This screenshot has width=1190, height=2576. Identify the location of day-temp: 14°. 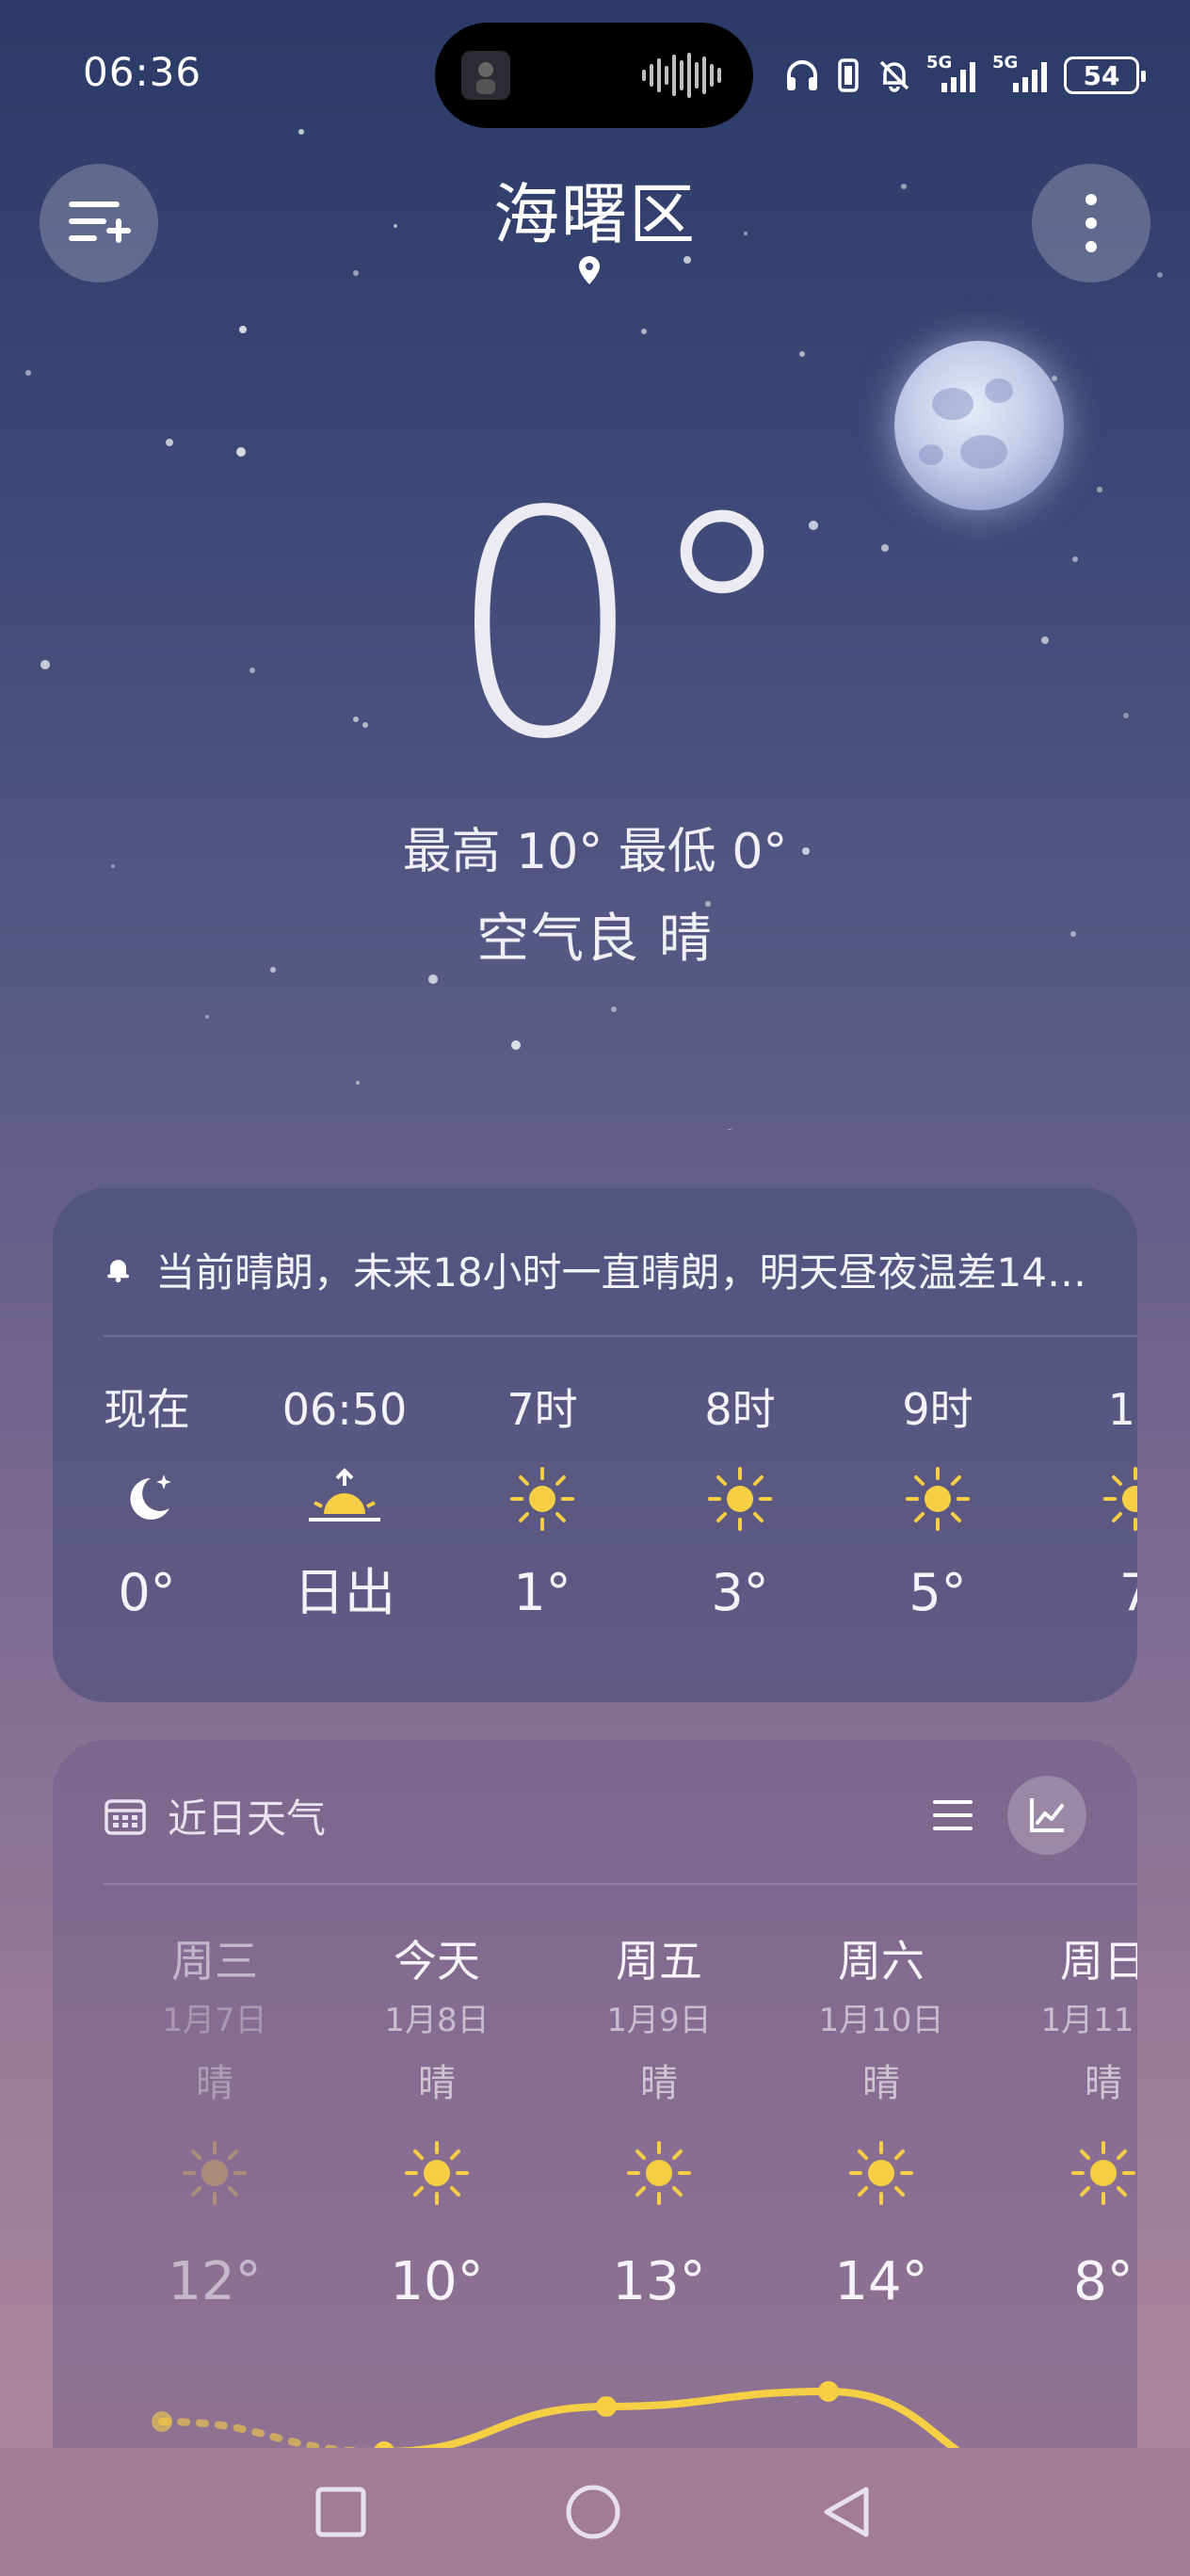
(881, 2281).